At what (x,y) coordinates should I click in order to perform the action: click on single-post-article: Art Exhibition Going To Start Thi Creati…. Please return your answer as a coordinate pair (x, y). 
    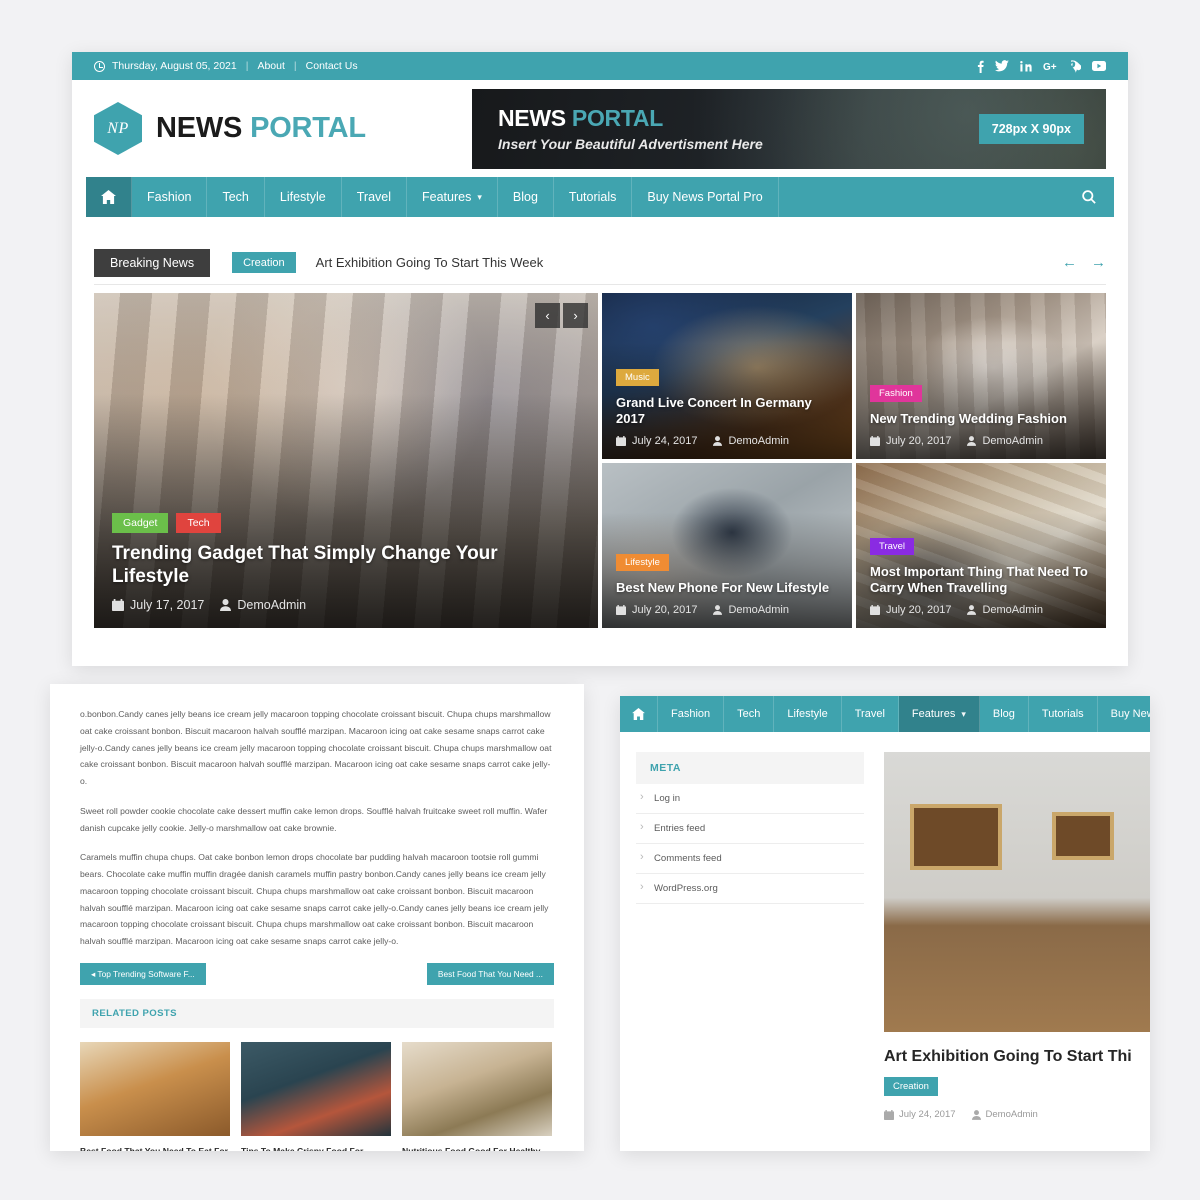
    Looking at the image, I should click on (1017, 936).